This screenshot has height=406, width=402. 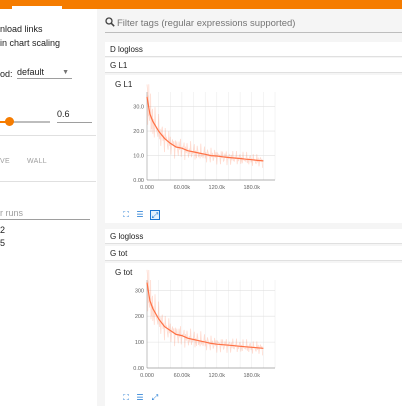 What do you see at coordinates (139, 291) in the screenshot?
I see `y-tick-label: 300` at bounding box center [139, 291].